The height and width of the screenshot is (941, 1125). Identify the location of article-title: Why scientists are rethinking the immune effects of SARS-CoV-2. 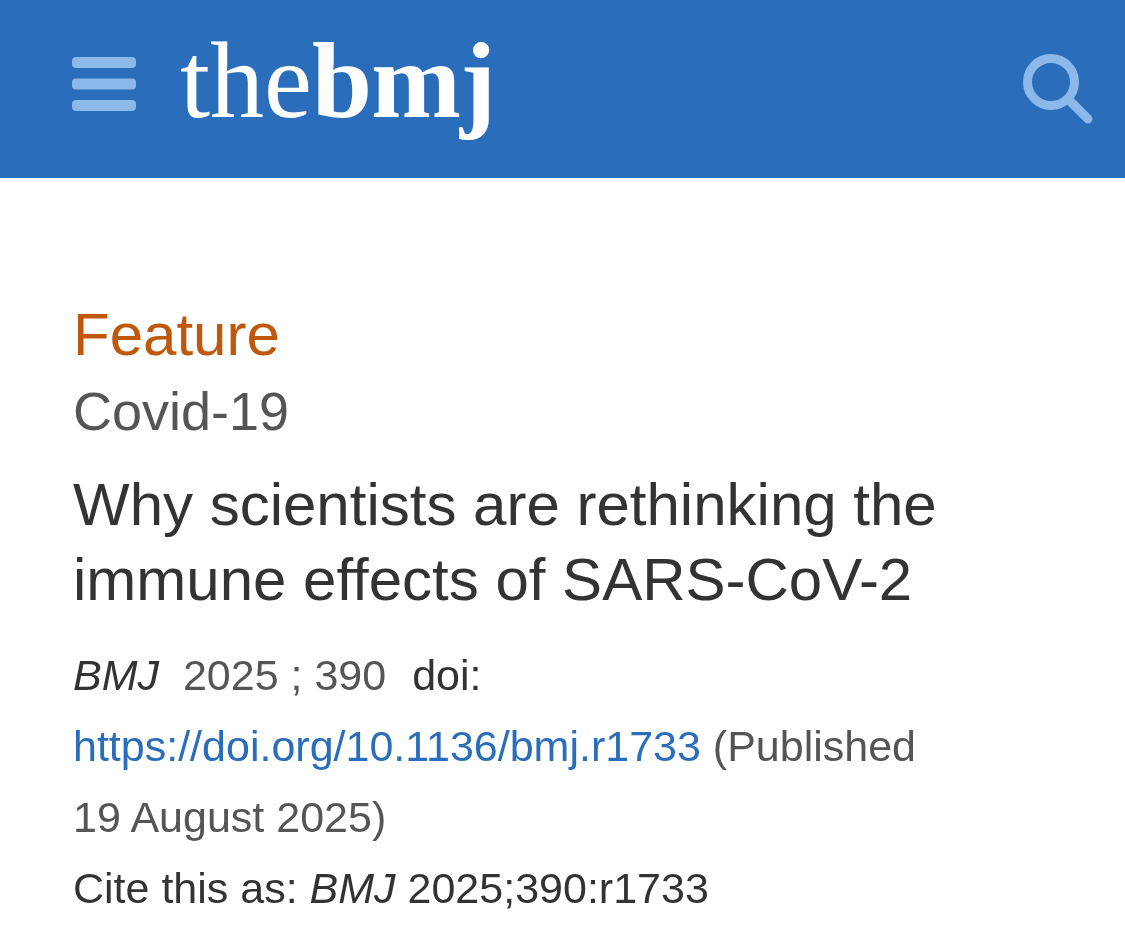
(505, 542).